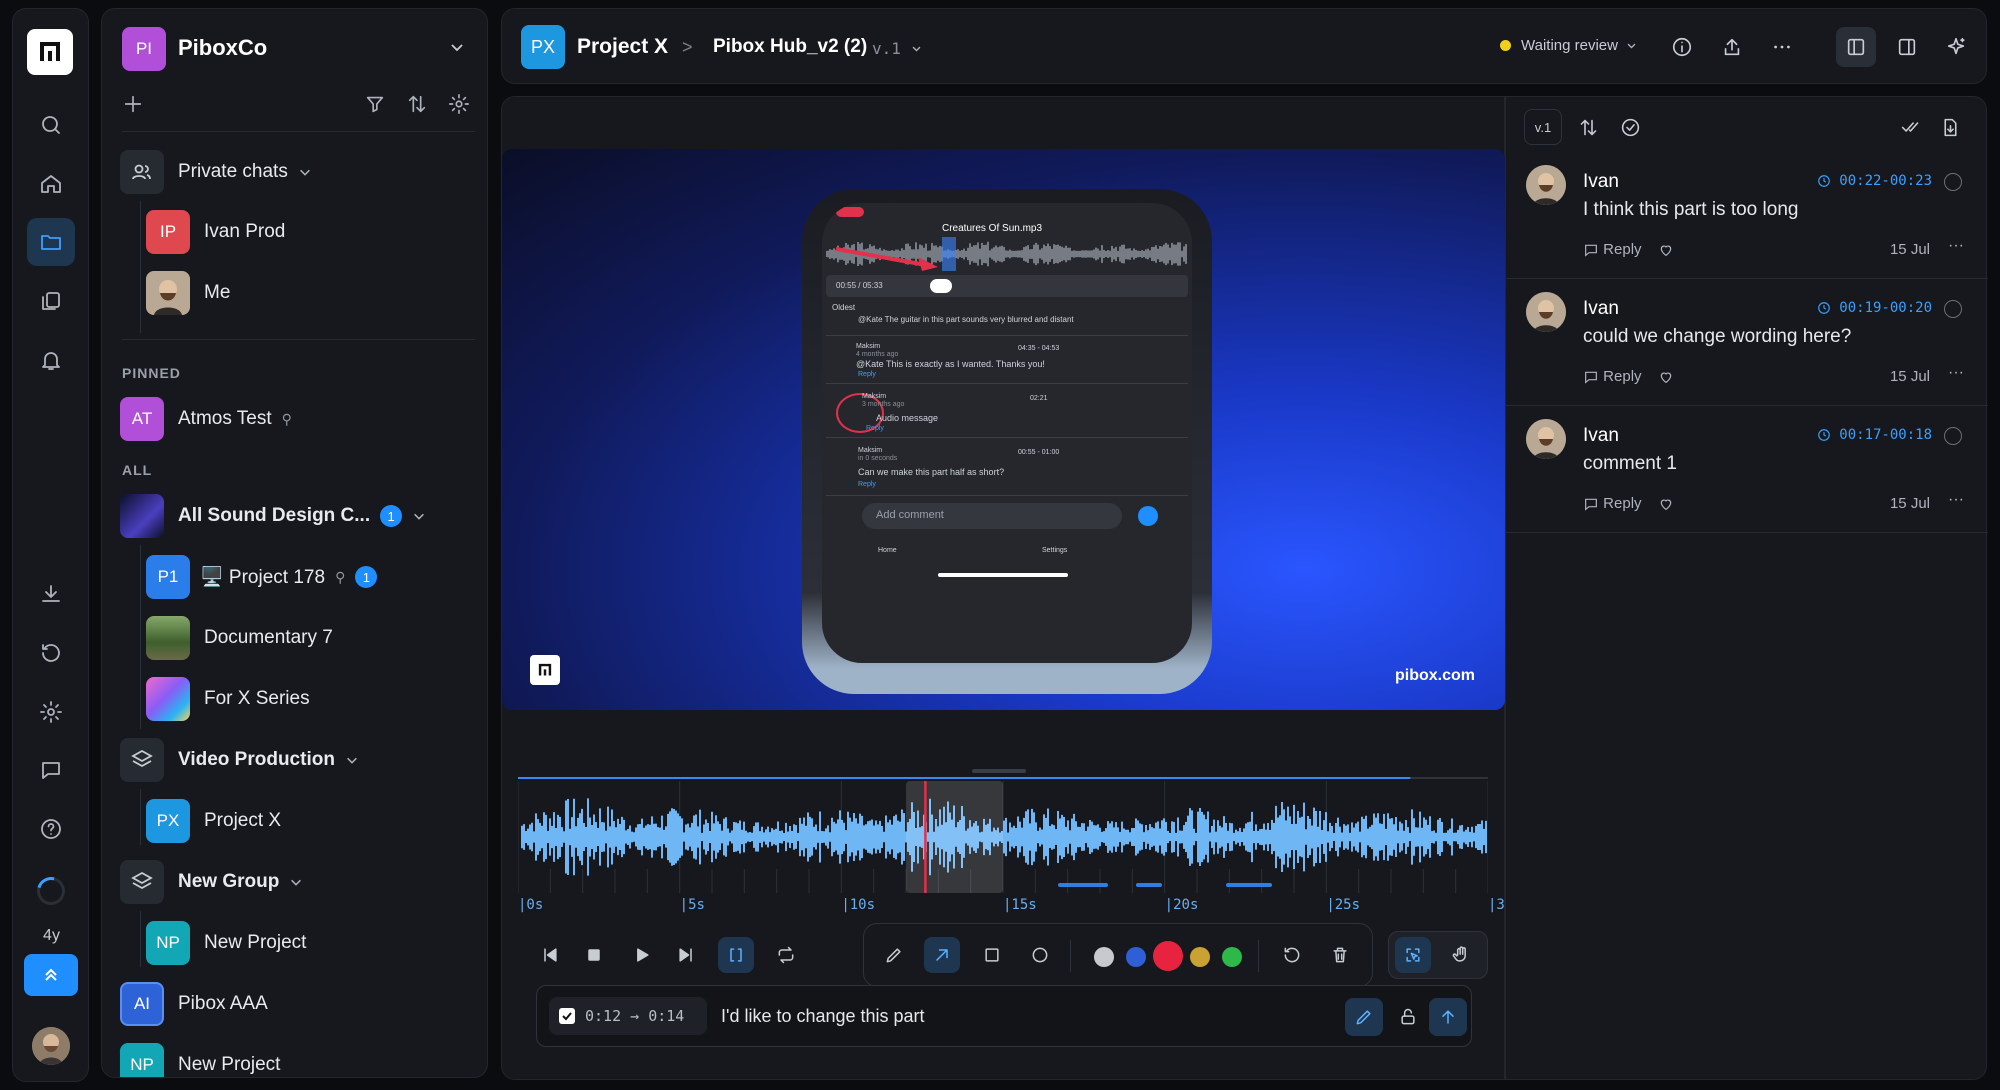  I want to click on plus-icon, so click(133, 106).